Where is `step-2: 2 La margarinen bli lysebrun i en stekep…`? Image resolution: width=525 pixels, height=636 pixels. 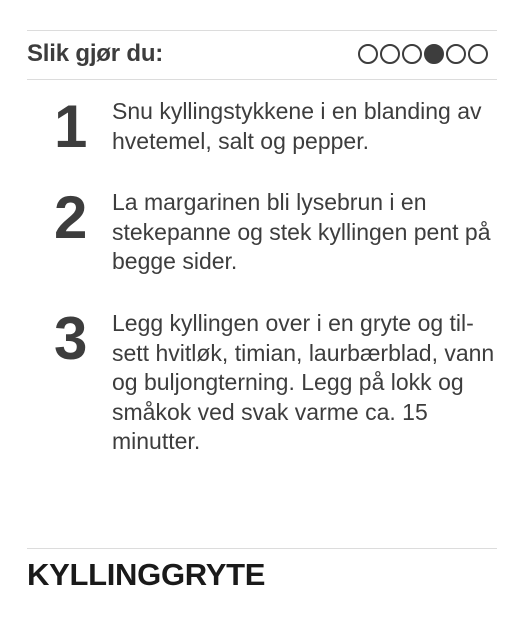 step-2: 2 La margarinen bli lysebrun i en stekep… is located at coordinates (279, 232).